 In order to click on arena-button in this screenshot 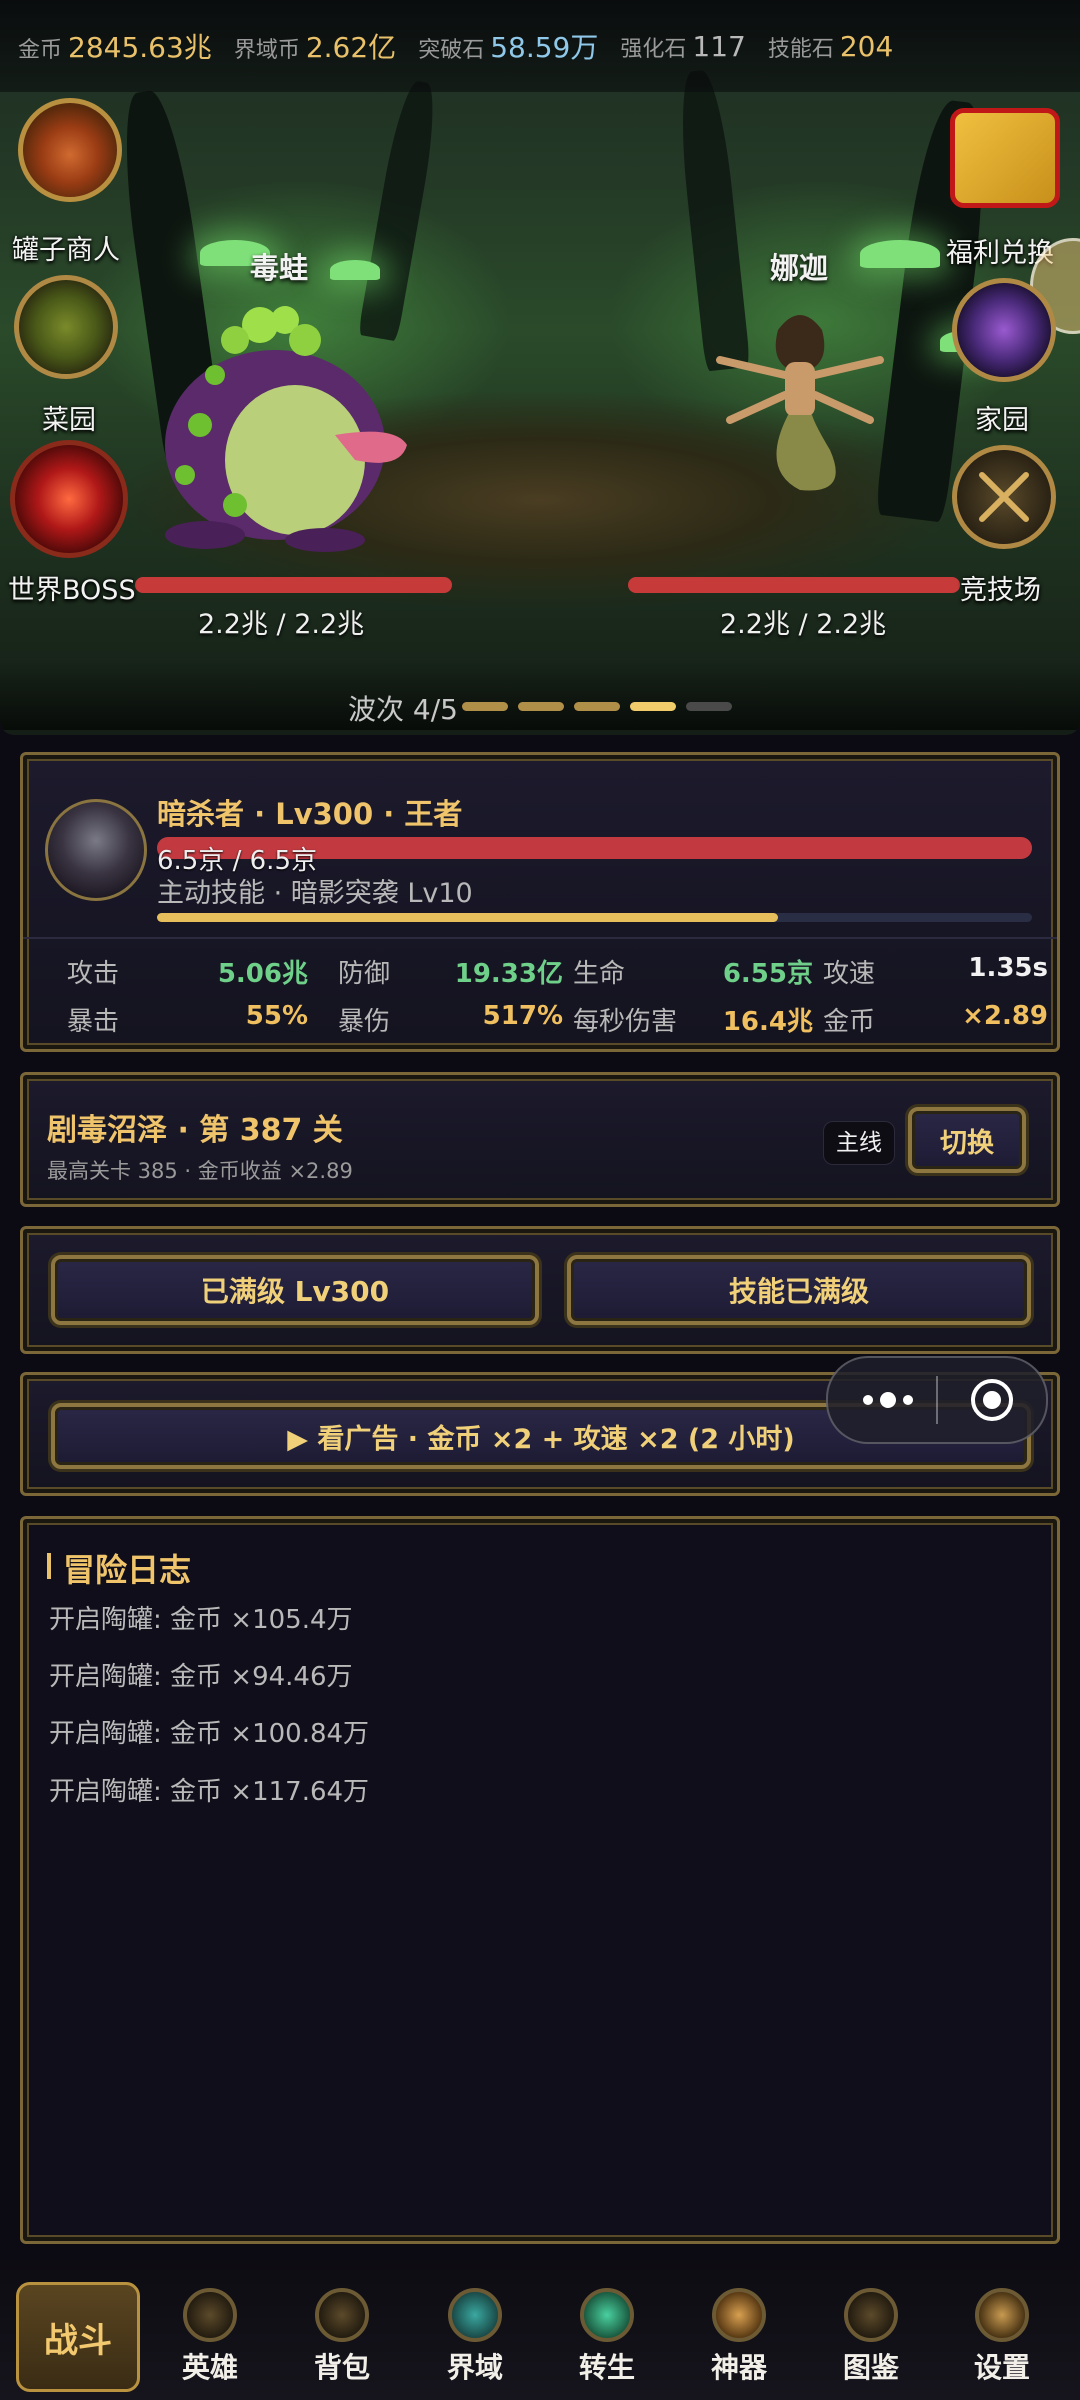, I will do `click(1007, 497)`.